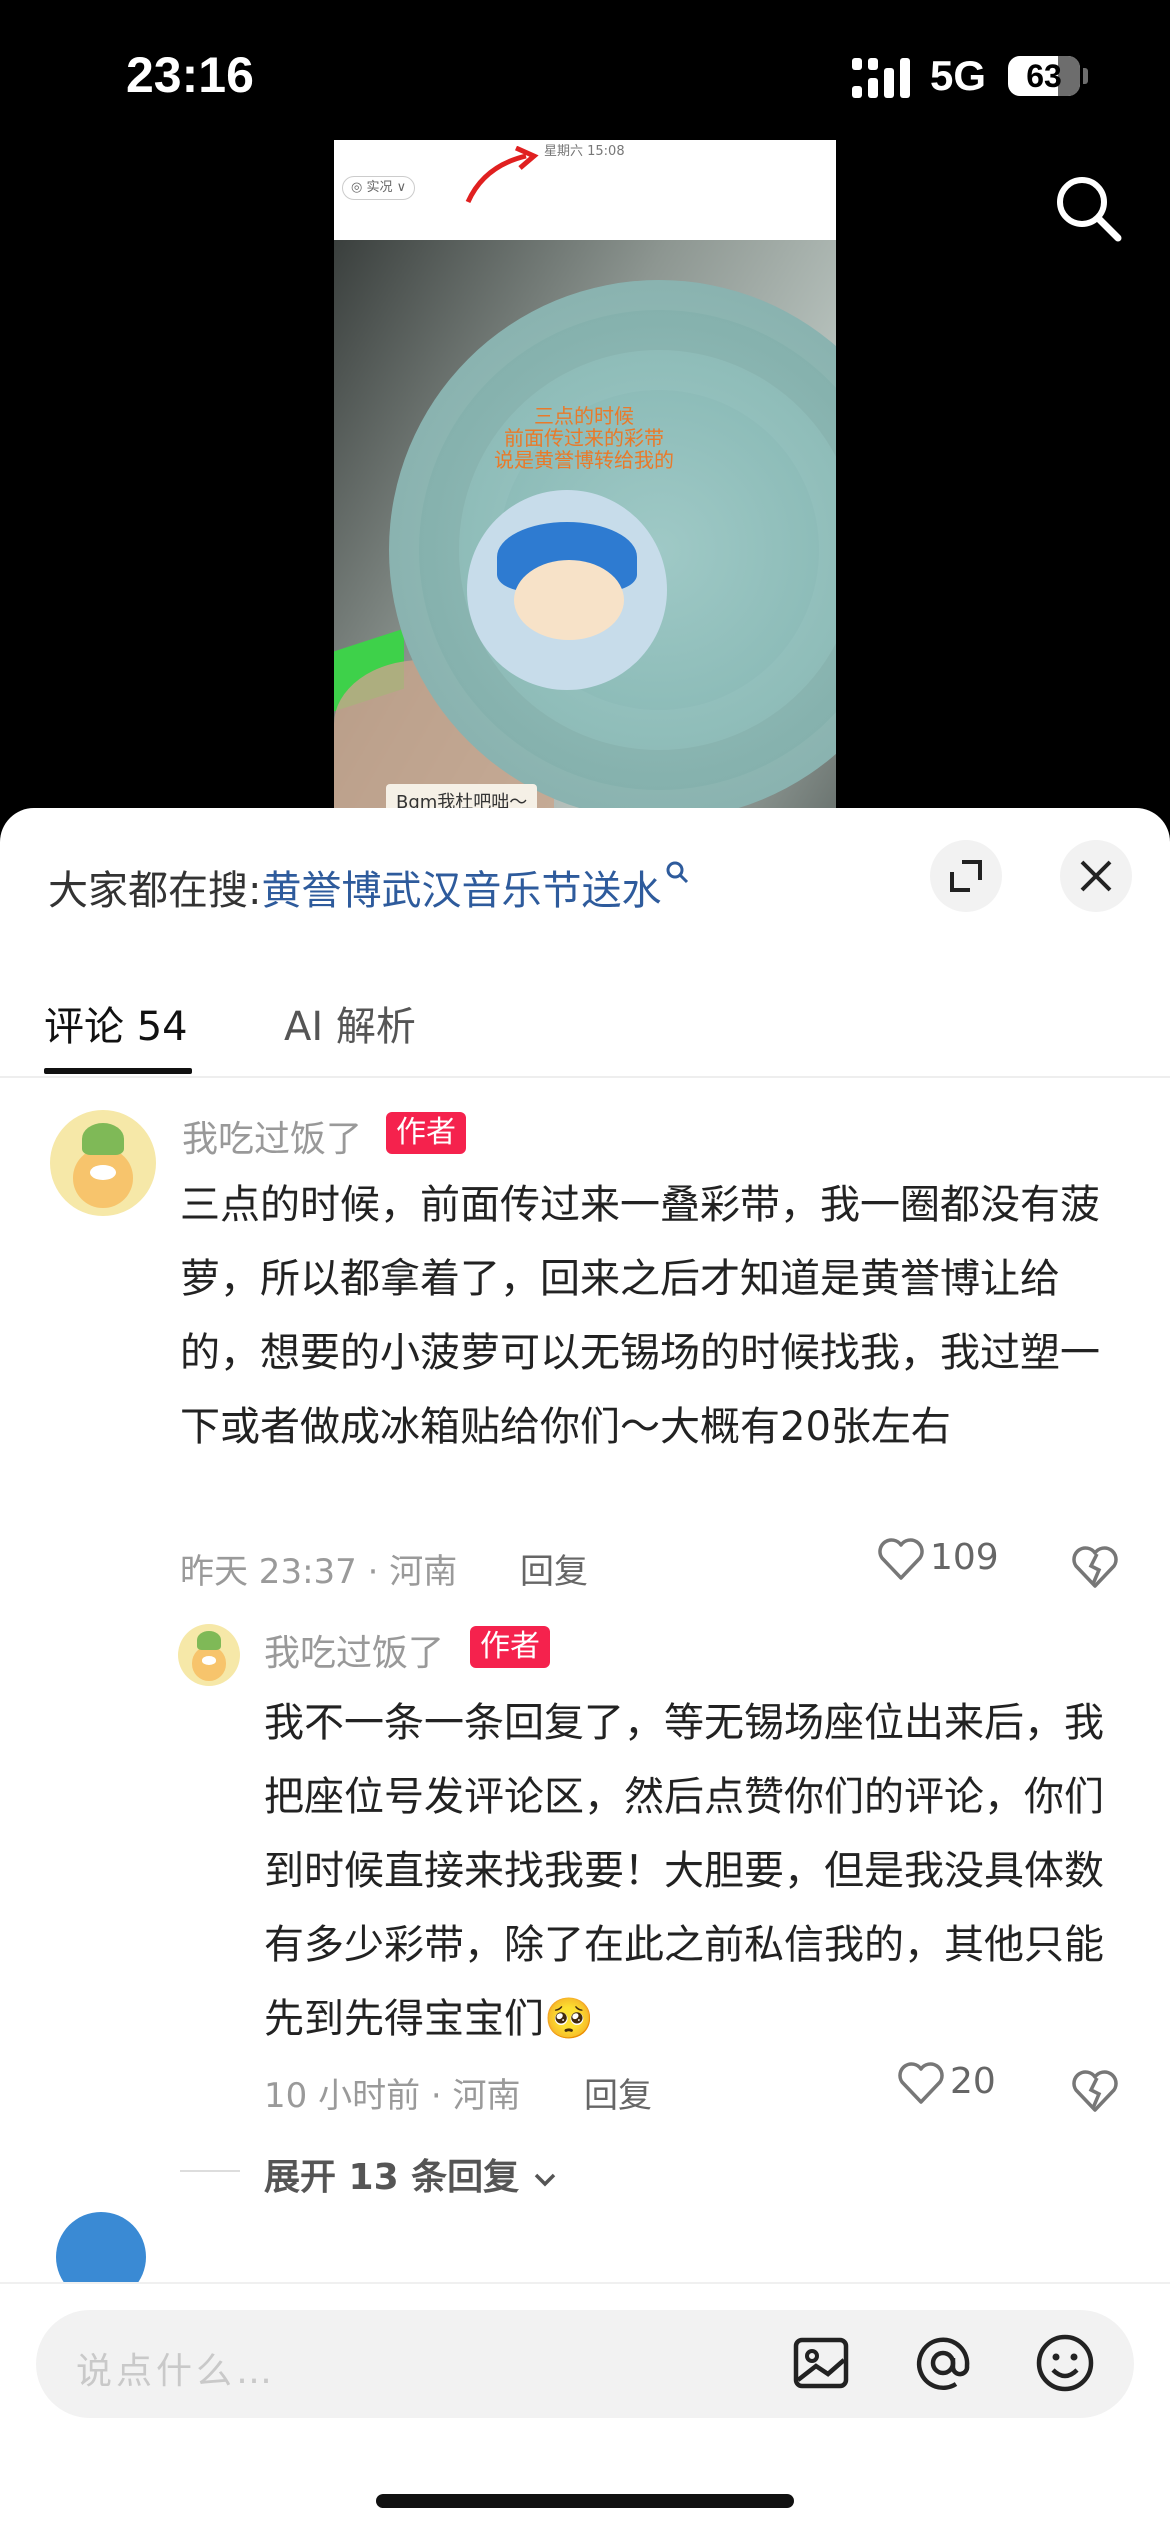 This screenshot has height=2532, width=1170. Describe the element at coordinates (1088, 208) in the screenshot. I see `search-icon` at that location.